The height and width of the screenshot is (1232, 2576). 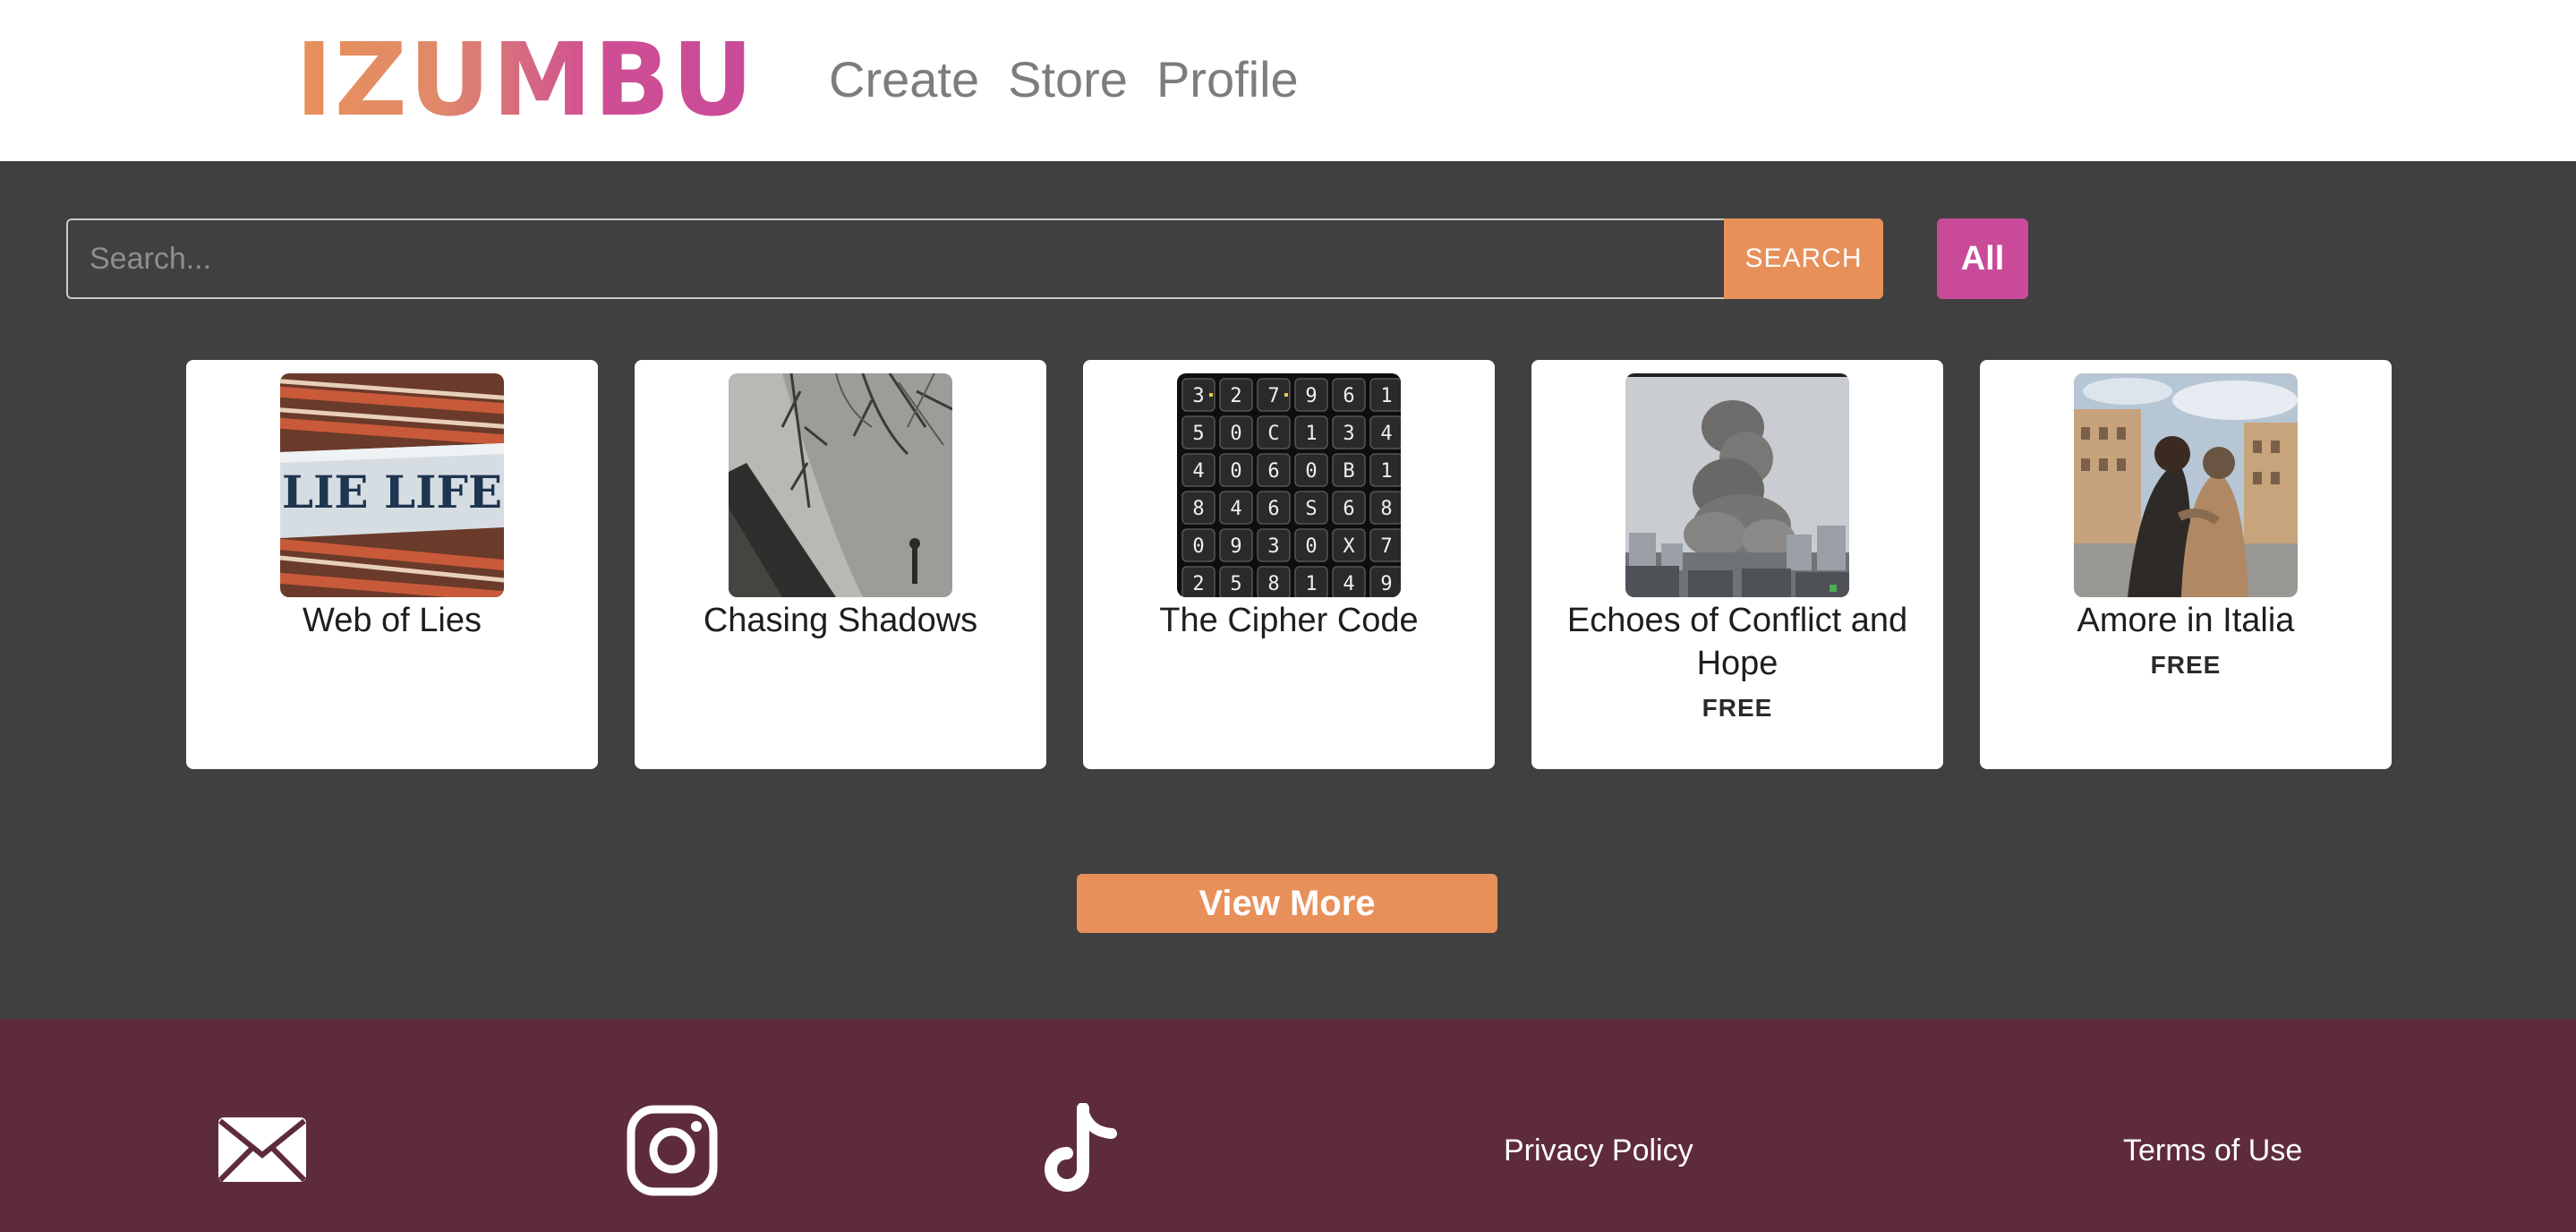 I want to click on mail-icon, so click(x=262, y=1150).